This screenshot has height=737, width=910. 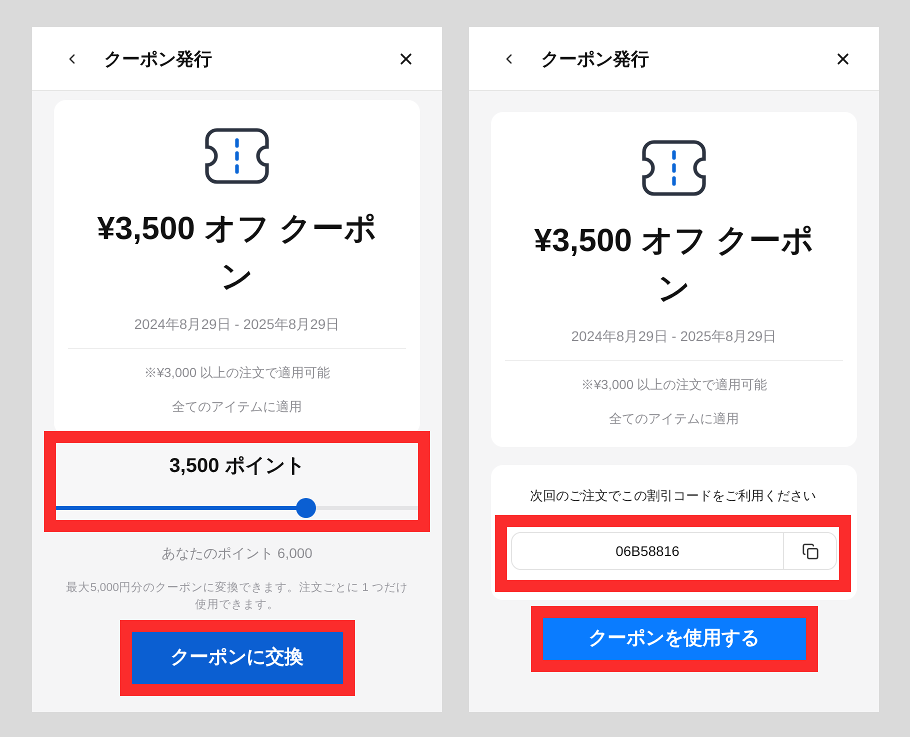 What do you see at coordinates (237, 508) in the screenshot?
I see `slider-track` at bounding box center [237, 508].